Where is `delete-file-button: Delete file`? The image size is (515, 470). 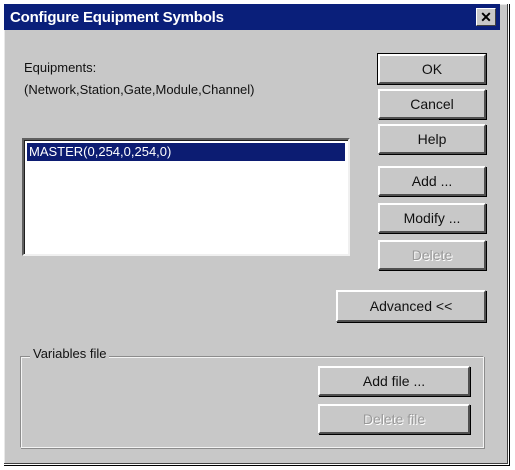 delete-file-button: Delete file is located at coordinates (394, 419).